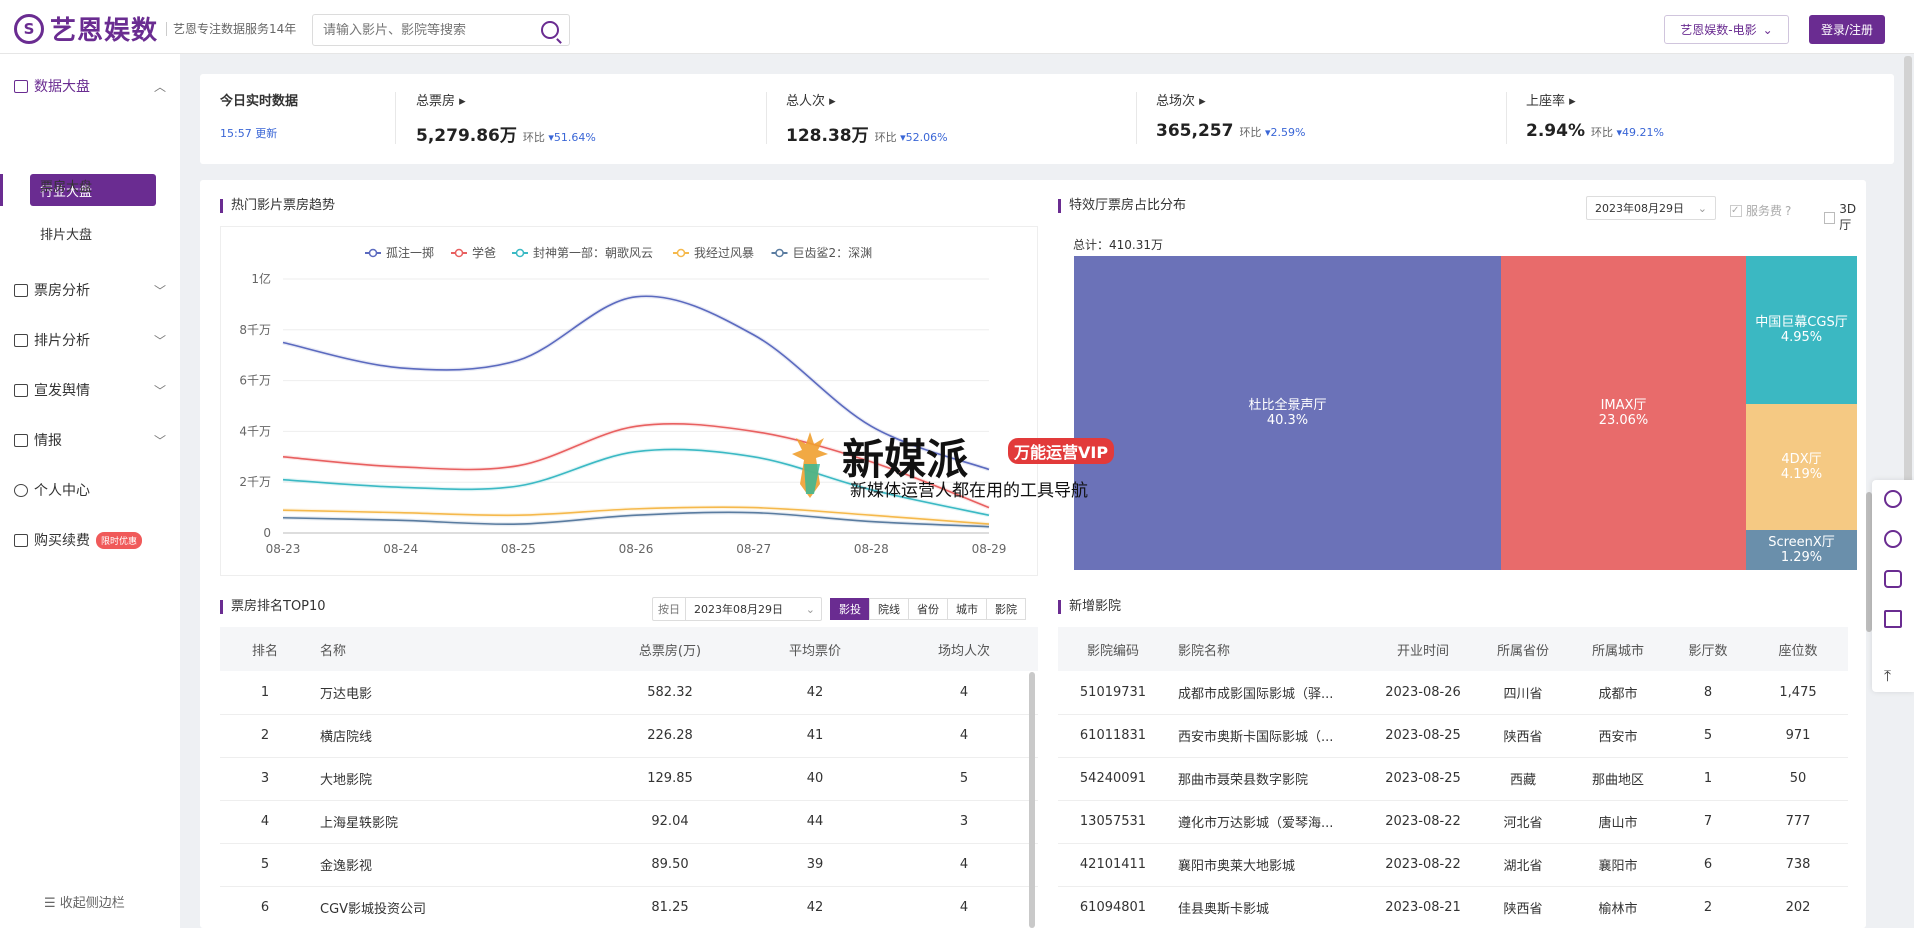 The image size is (1914, 928). What do you see at coordinates (1061, 451) in the screenshot?
I see `watermark-vip: 万能运营VIP` at bounding box center [1061, 451].